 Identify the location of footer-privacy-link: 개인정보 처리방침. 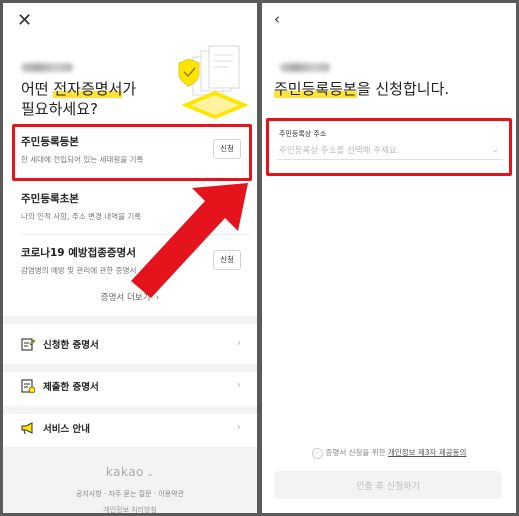
(130, 509).